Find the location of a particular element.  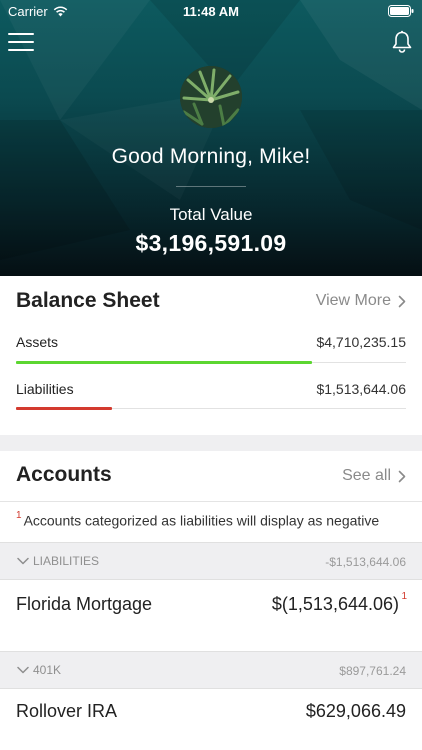

account-name: Rollover IRA is located at coordinates (67, 711).